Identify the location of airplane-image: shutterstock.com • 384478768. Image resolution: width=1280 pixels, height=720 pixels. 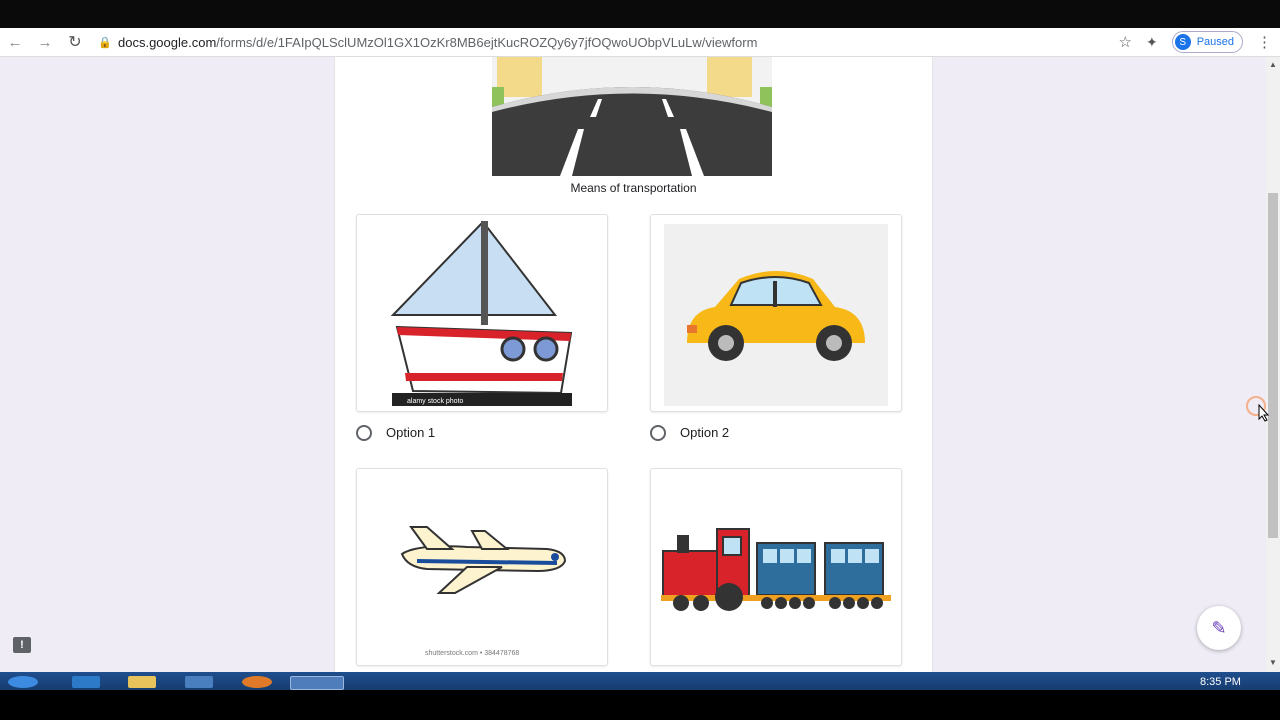
(483, 591).